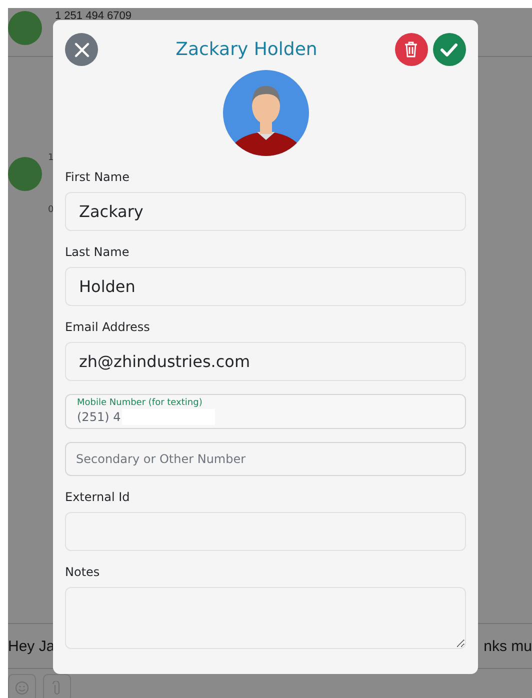 Image resolution: width=532 pixels, height=698 pixels. Describe the element at coordinates (97, 252) in the screenshot. I see `field-label: Last Name` at that location.